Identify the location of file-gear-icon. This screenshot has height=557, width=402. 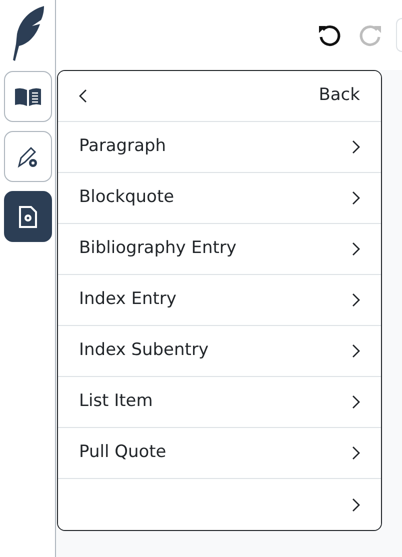
(28, 216).